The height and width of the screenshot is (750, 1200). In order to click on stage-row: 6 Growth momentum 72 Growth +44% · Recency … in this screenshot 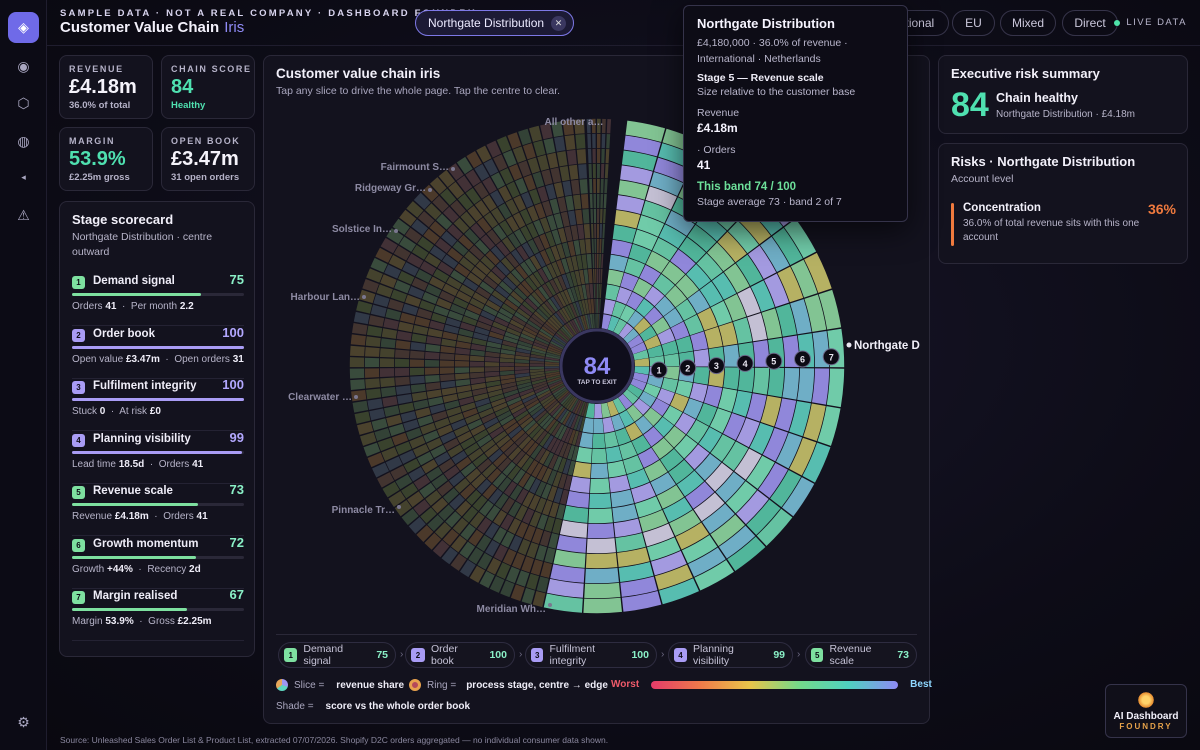, I will do `click(158, 562)`.